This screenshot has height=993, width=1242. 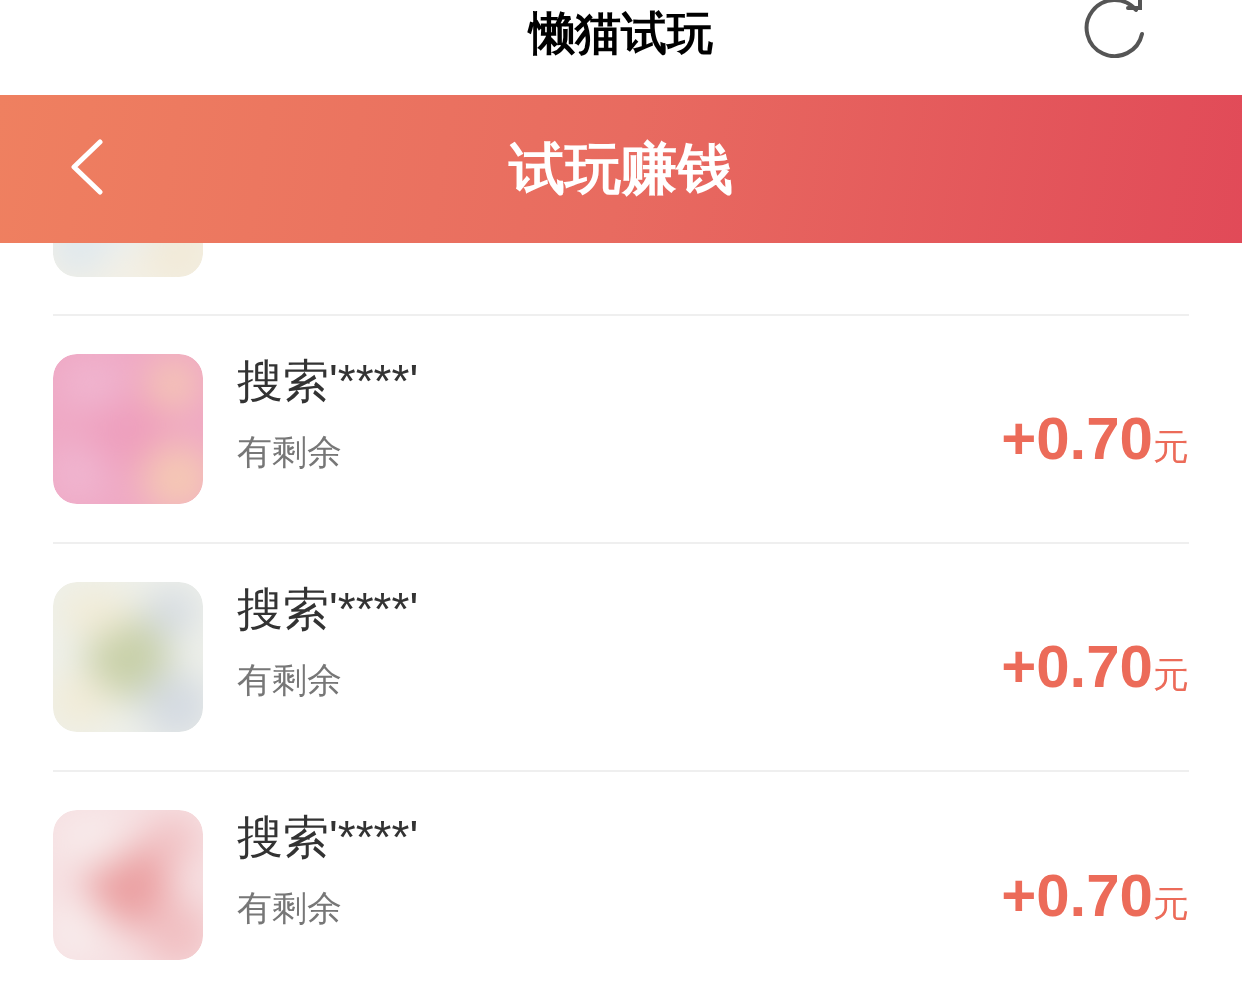 What do you see at coordinates (86, 167) in the screenshot?
I see `back-icon` at bounding box center [86, 167].